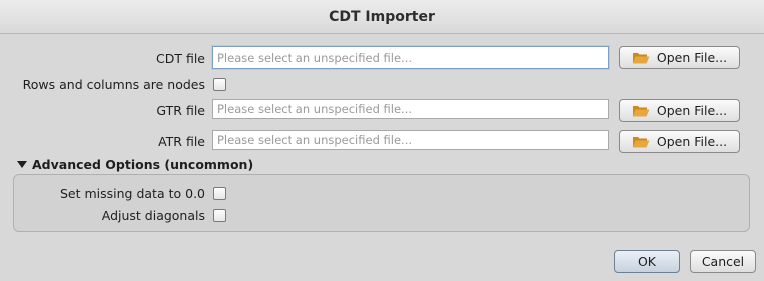 The height and width of the screenshot is (281, 764). Describe the element at coordinates (219, 84) in the screenshot. I see `nodes-checkbox` at that location.